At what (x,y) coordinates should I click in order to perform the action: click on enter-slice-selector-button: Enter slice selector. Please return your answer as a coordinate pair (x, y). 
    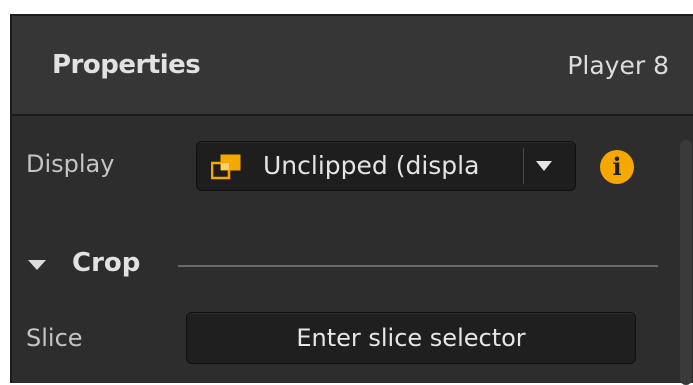
    Looking at the image, I should click on (411, 338).